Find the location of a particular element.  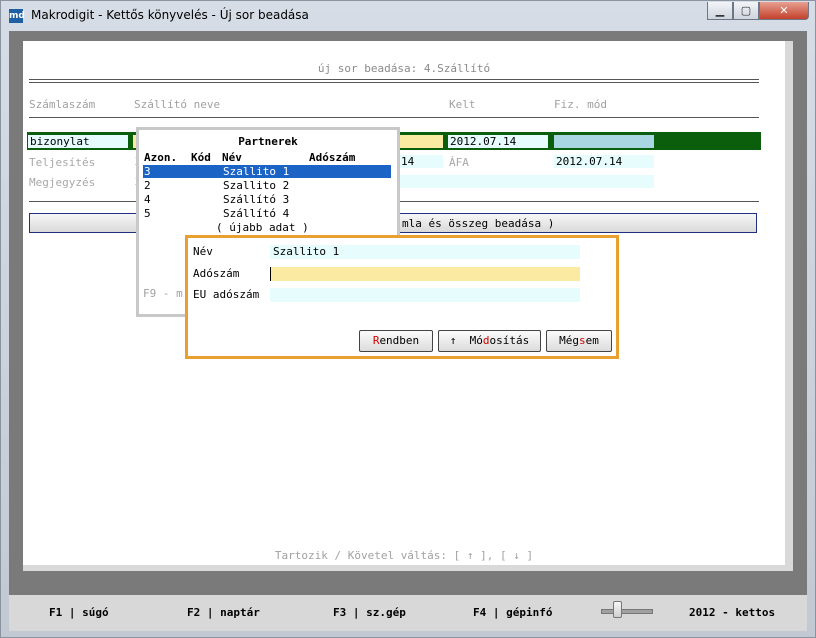

megjegyzes-field is located at coordinates (526, 181).